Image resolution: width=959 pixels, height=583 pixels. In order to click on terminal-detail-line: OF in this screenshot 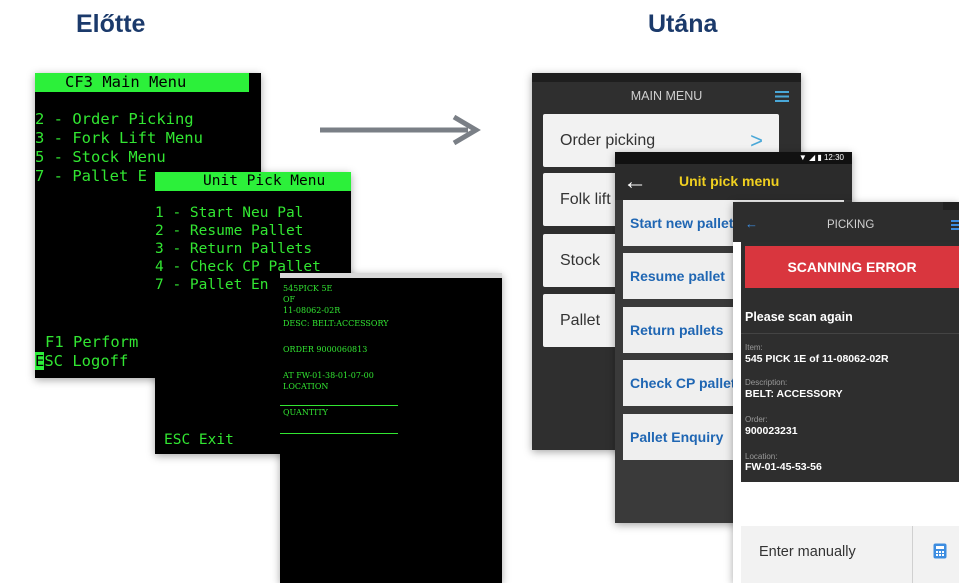, I will do `click(289, 299)`.